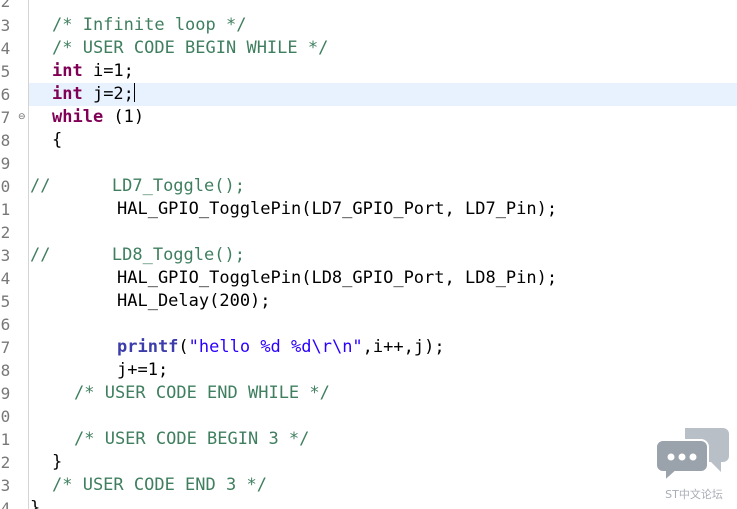 The height and width of the screenshot is (509, 737). I want to click on code-line: /* Infinite loop */, so click(149, 25).